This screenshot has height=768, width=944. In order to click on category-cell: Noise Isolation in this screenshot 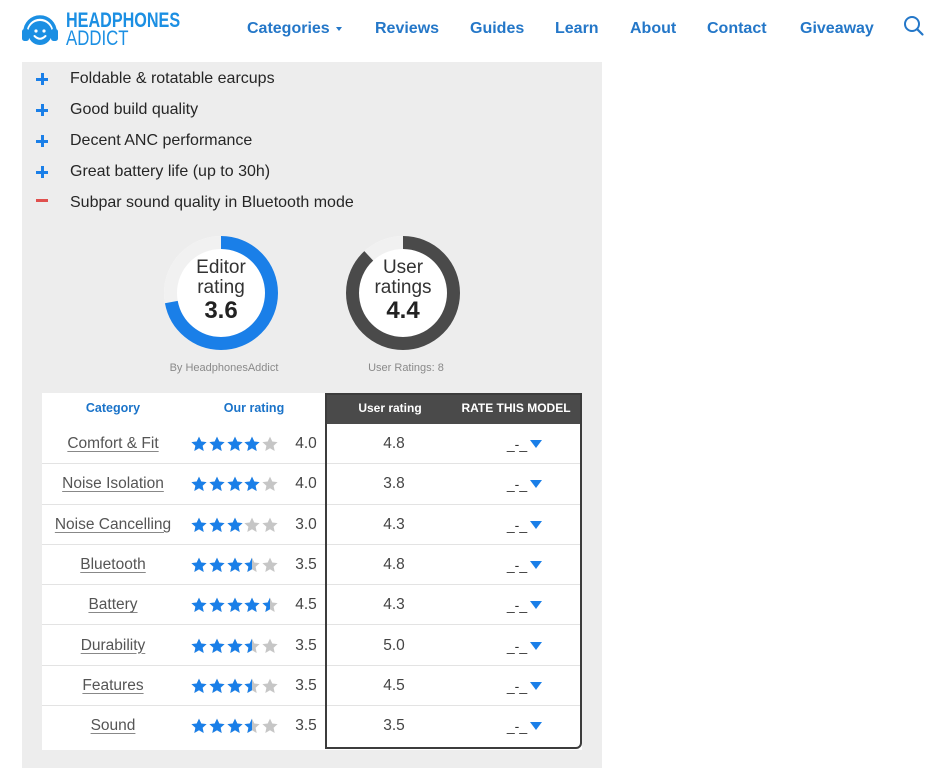, I will do `click(113, 484)`.